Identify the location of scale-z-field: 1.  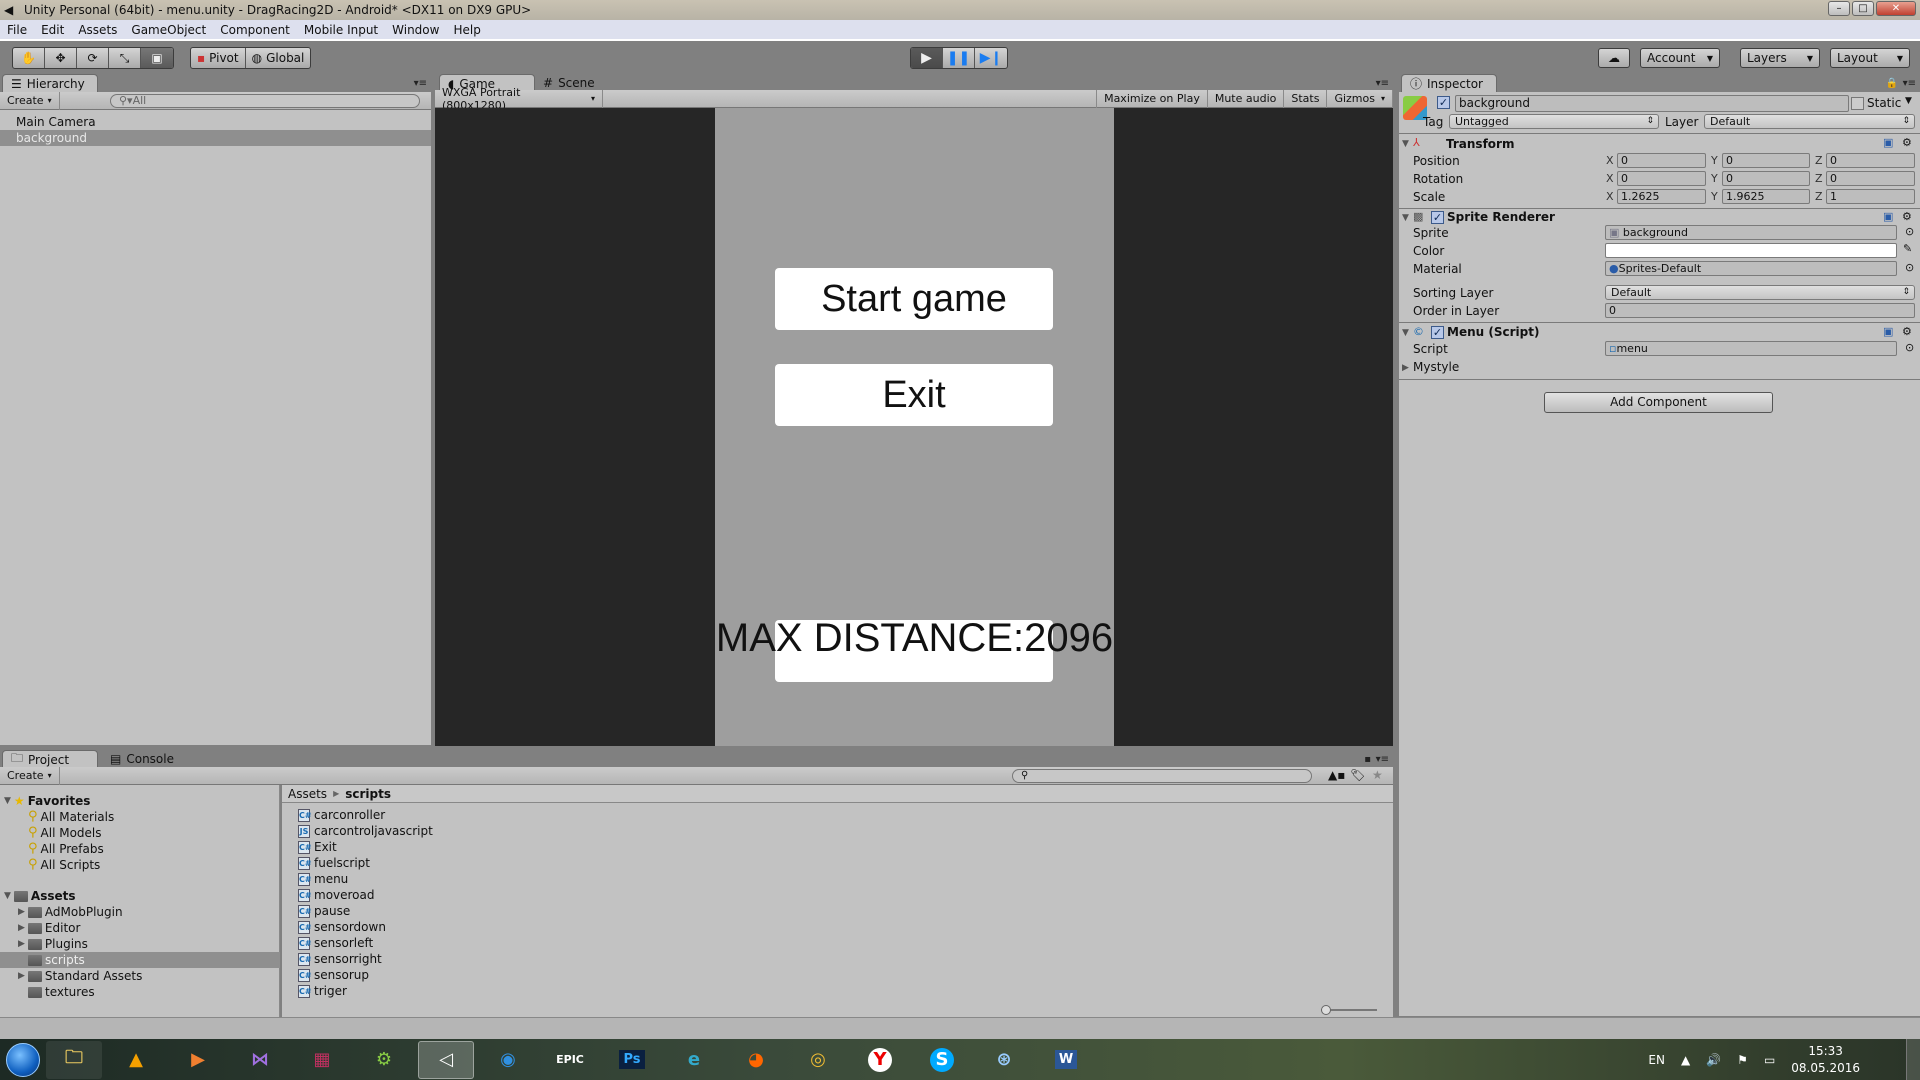
(1870, 196).